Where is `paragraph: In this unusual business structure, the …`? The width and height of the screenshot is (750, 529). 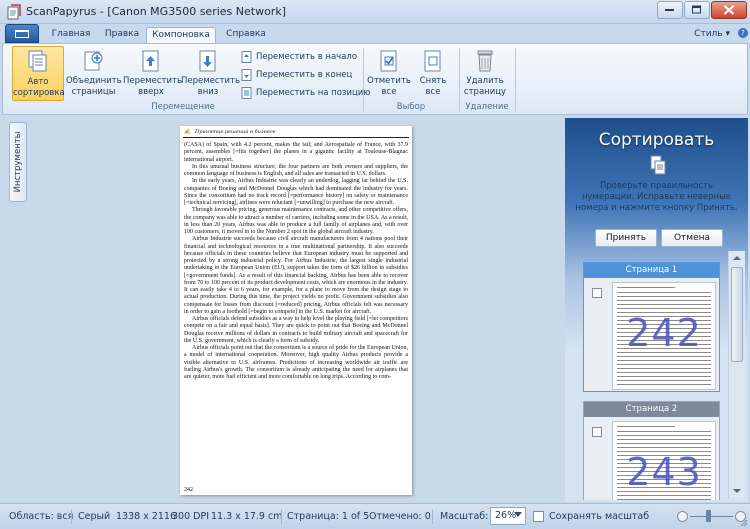 paragraph: In this unusual business structure, the … is located at coordinates (296, 170).